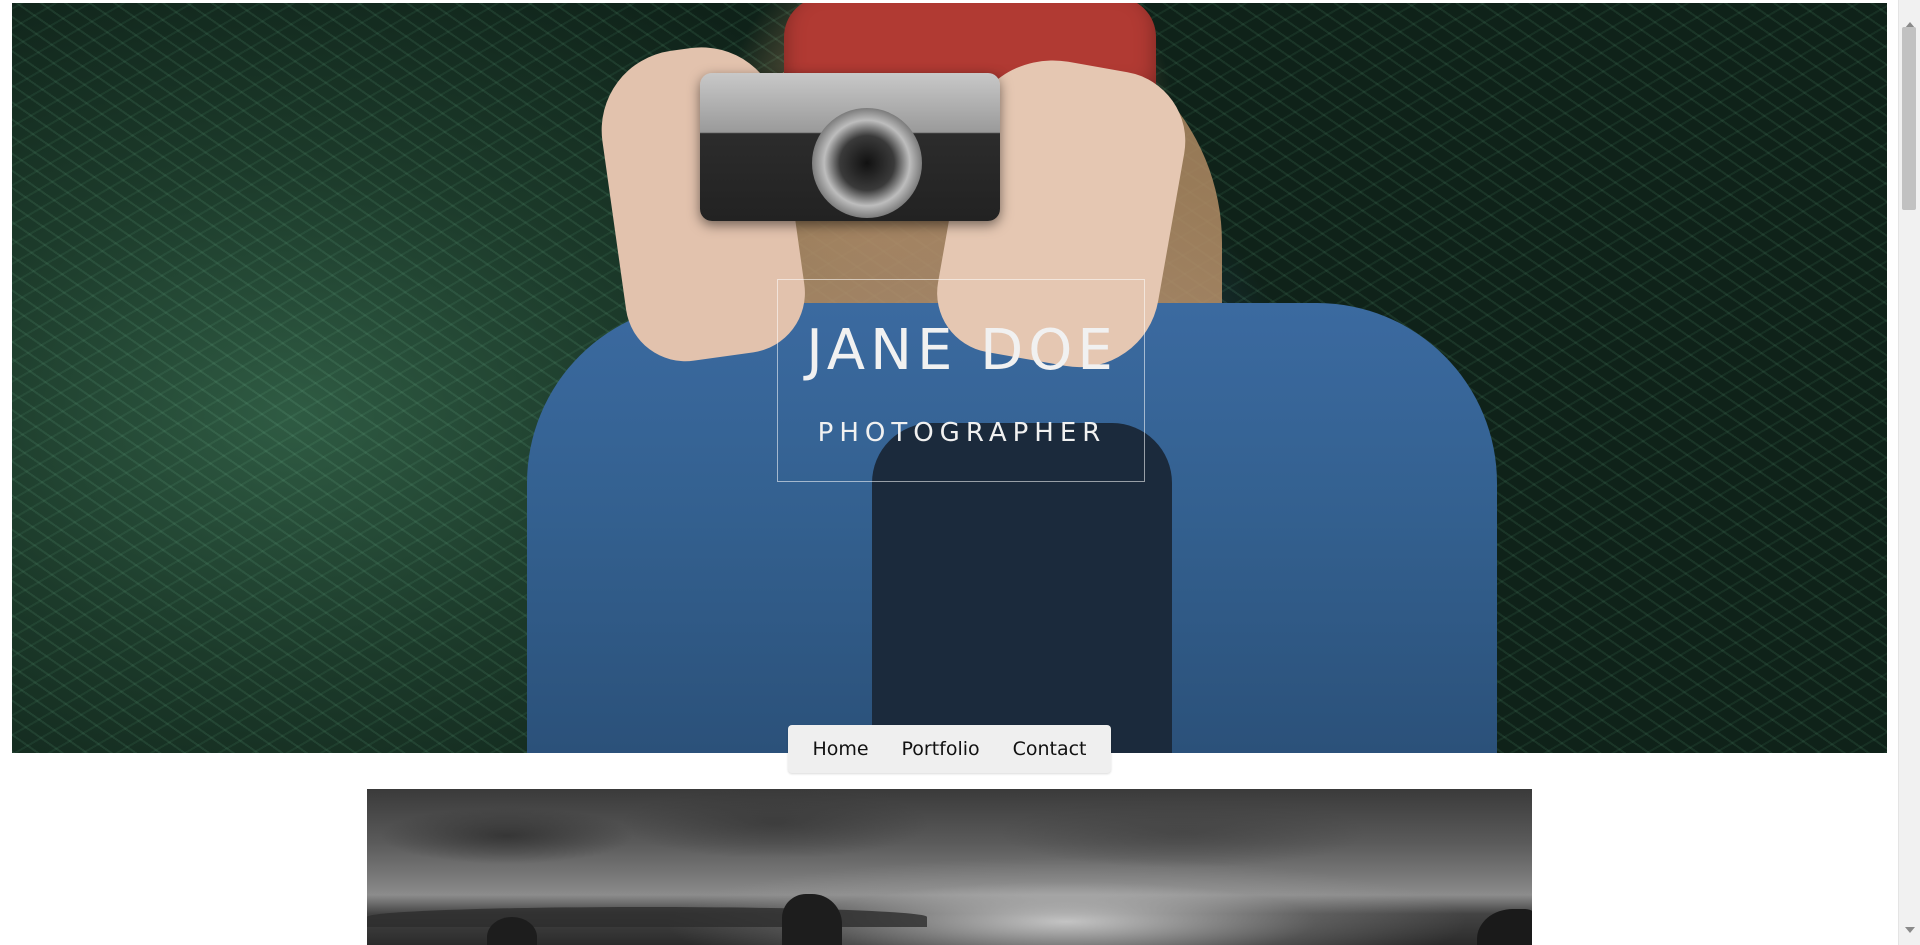 This screenshot has height=945, width=1920. Describe the element at coordinates (1909, 472) in the screenshot. I see `vertical-scrollbar` at that location.